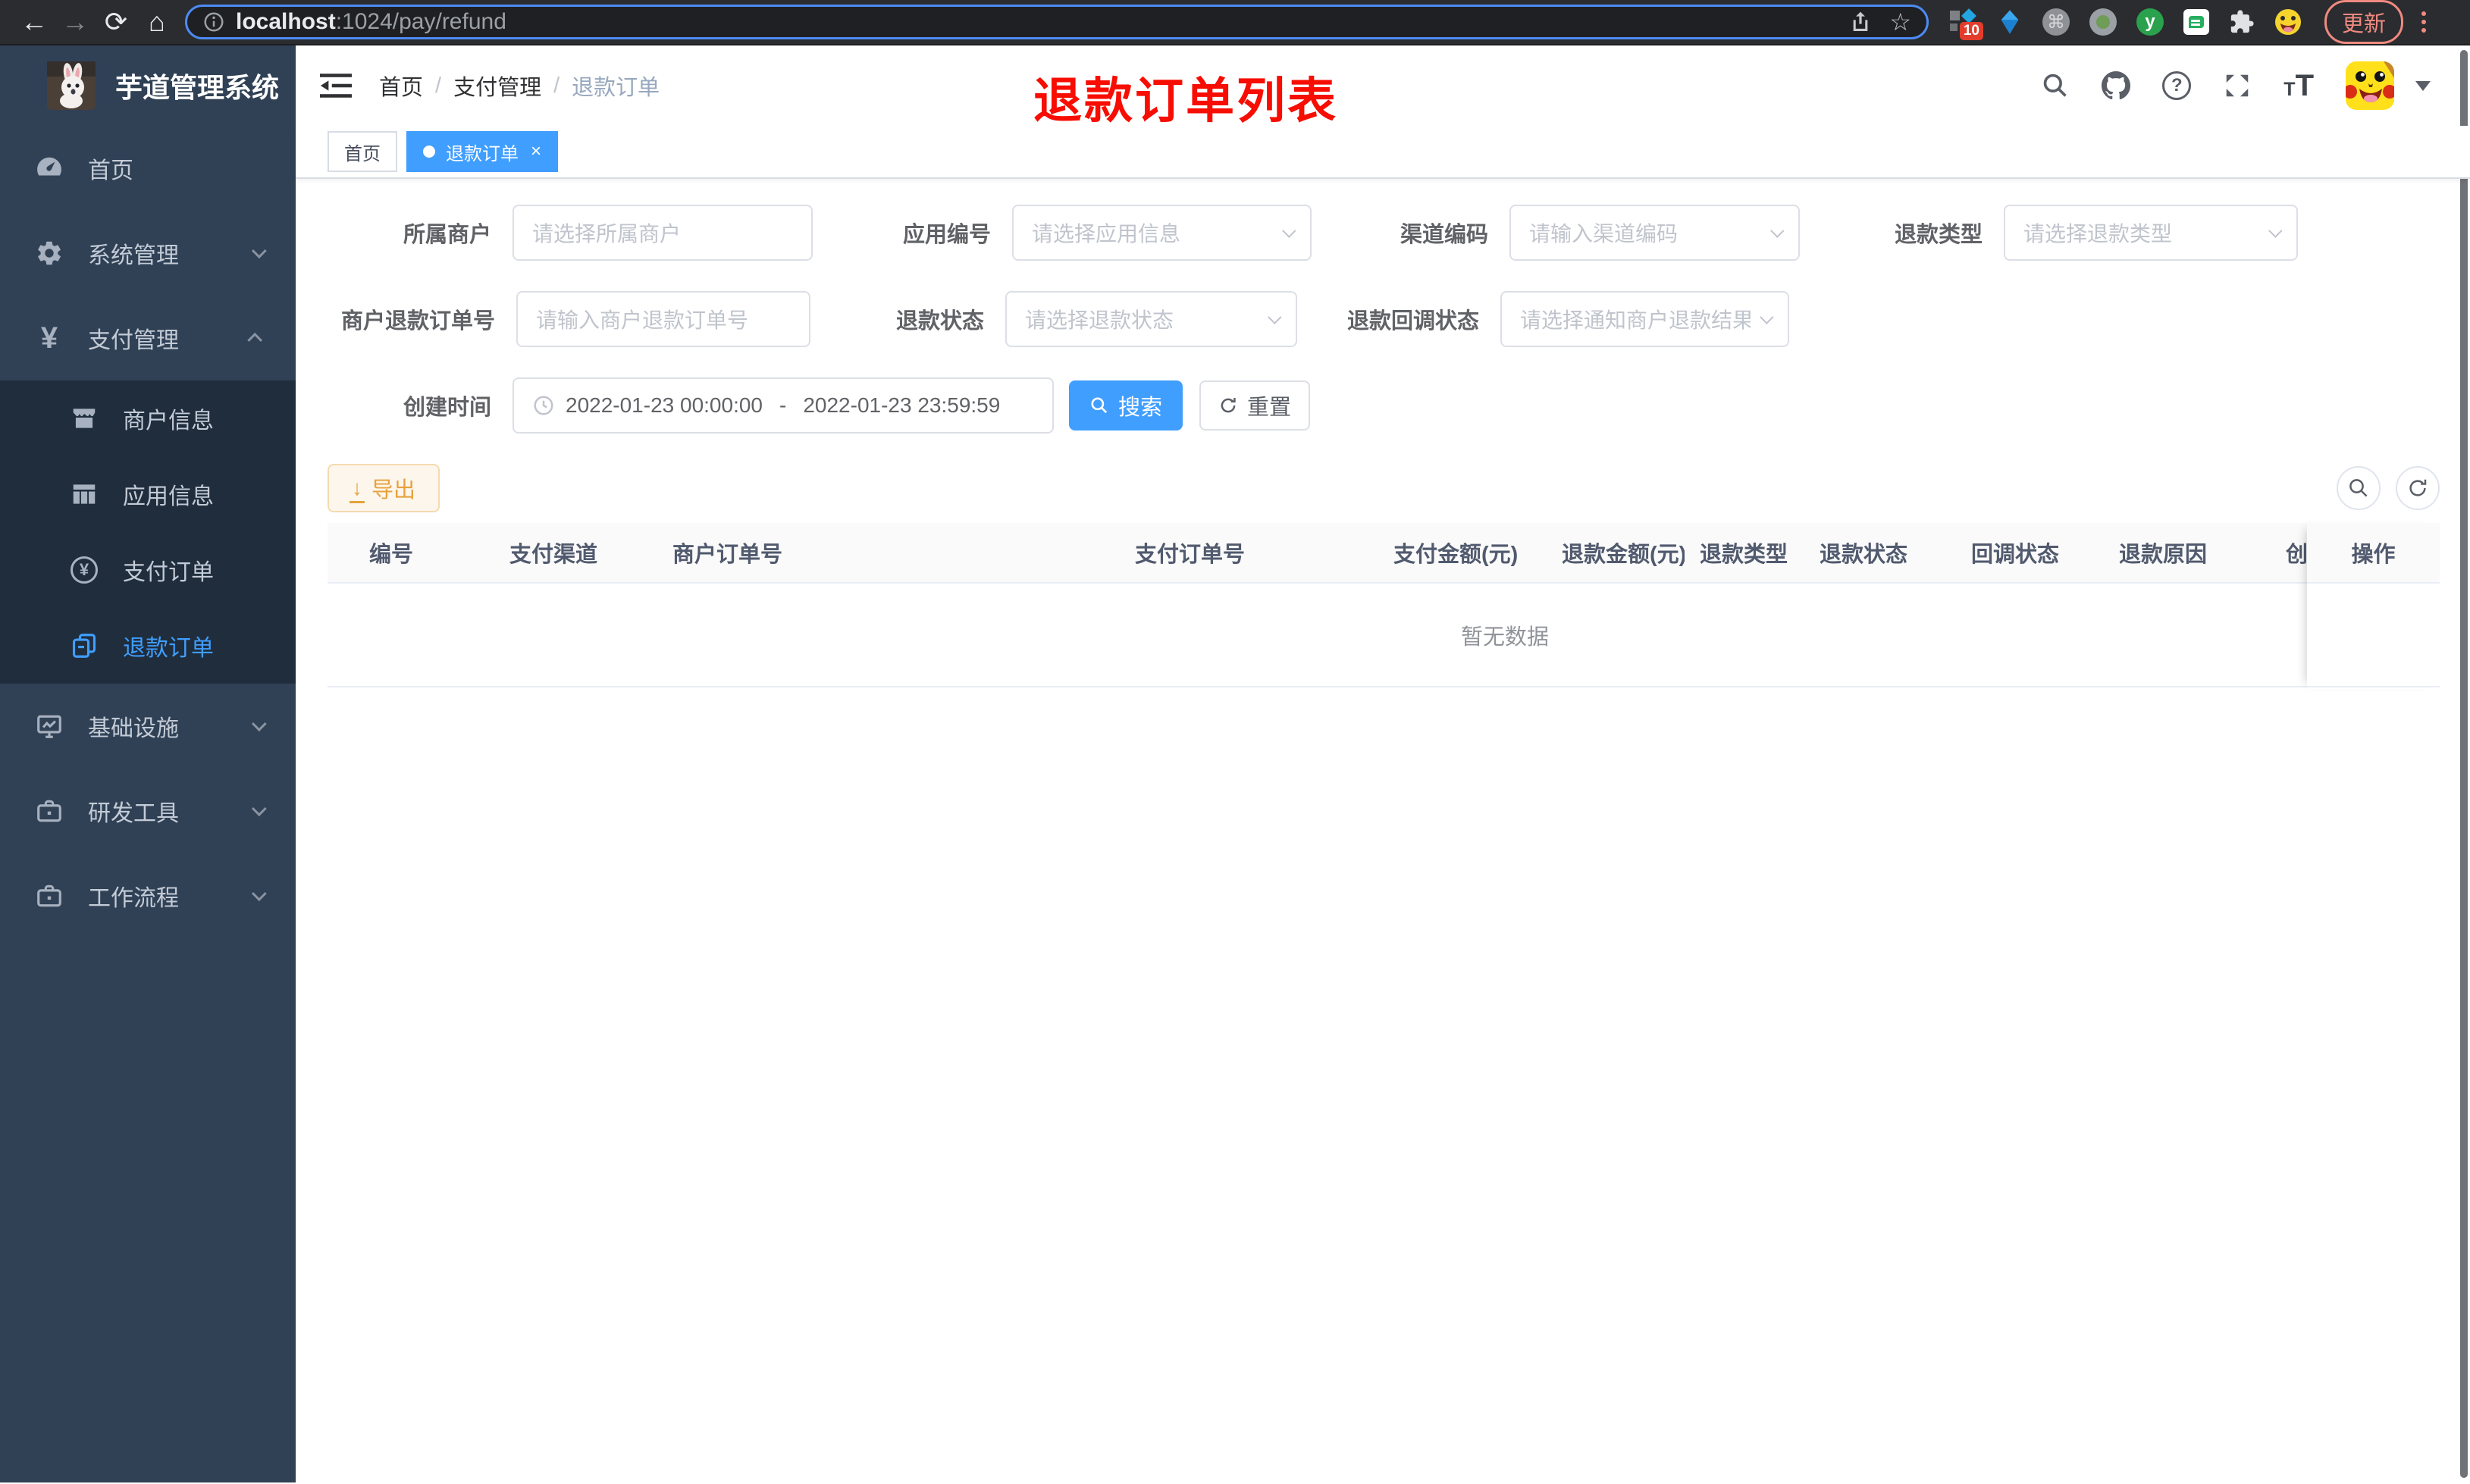  What do you see at coordinates (1900, 22) in the screenshot?
I see `bookmark-star-icon: ☆` at bounding box center [1900, 22].